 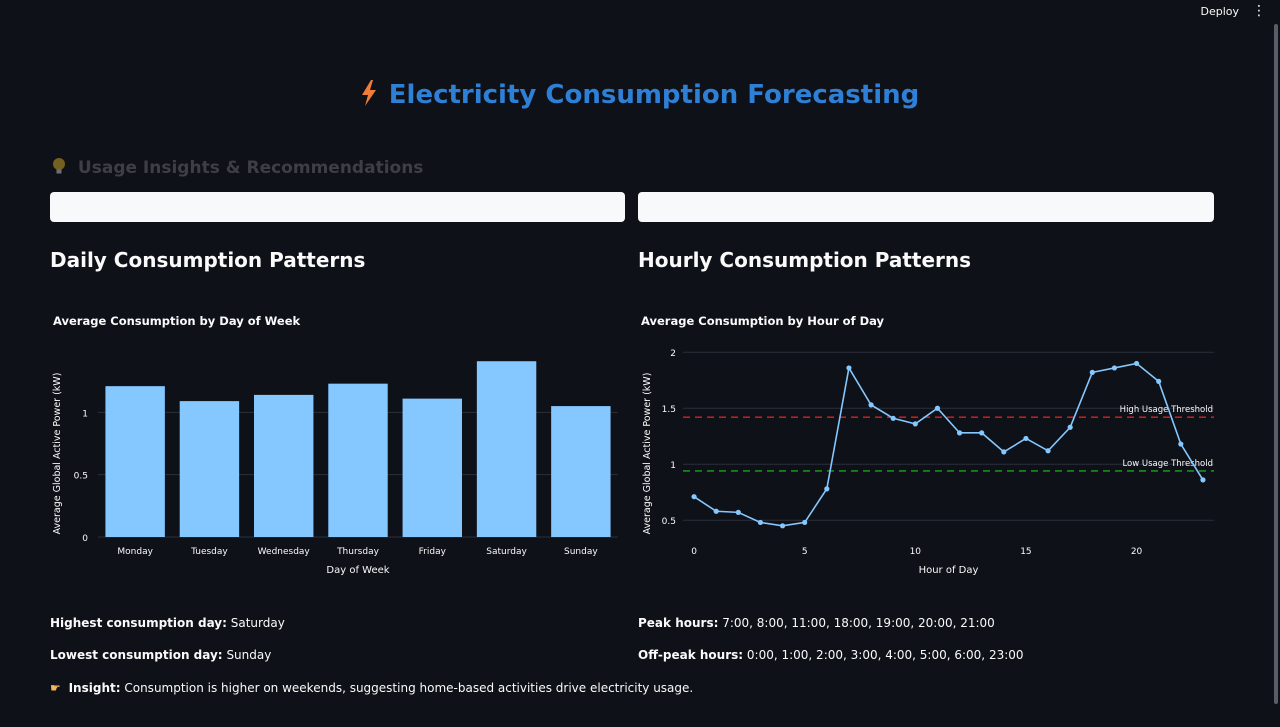 What do you see at coordinates (357, 570) in the screenshot?
I see `x-axis-label: Day of Week` at bounding box center [357, 570].